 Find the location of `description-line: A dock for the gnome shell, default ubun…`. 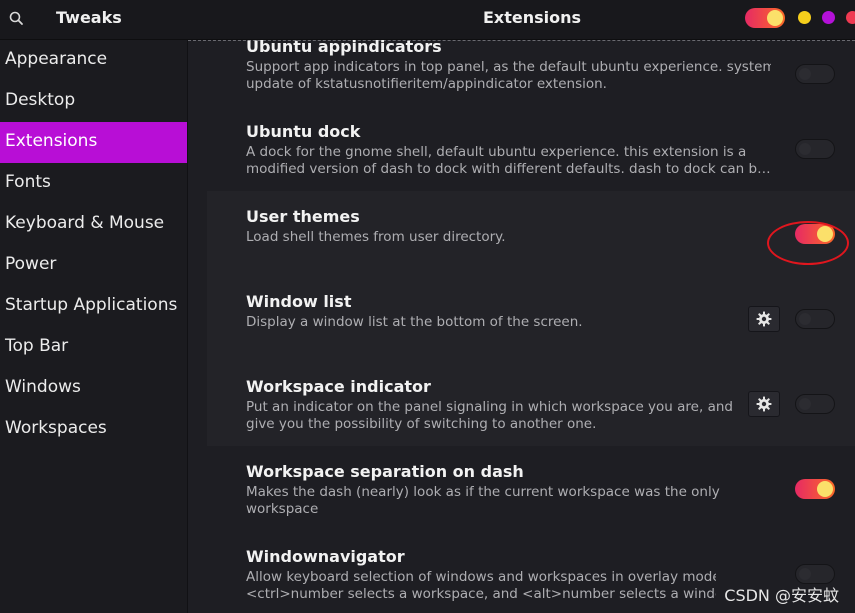

description-line: A dock for the gnome shell, default ubun… is located at coordinates (496, 152).